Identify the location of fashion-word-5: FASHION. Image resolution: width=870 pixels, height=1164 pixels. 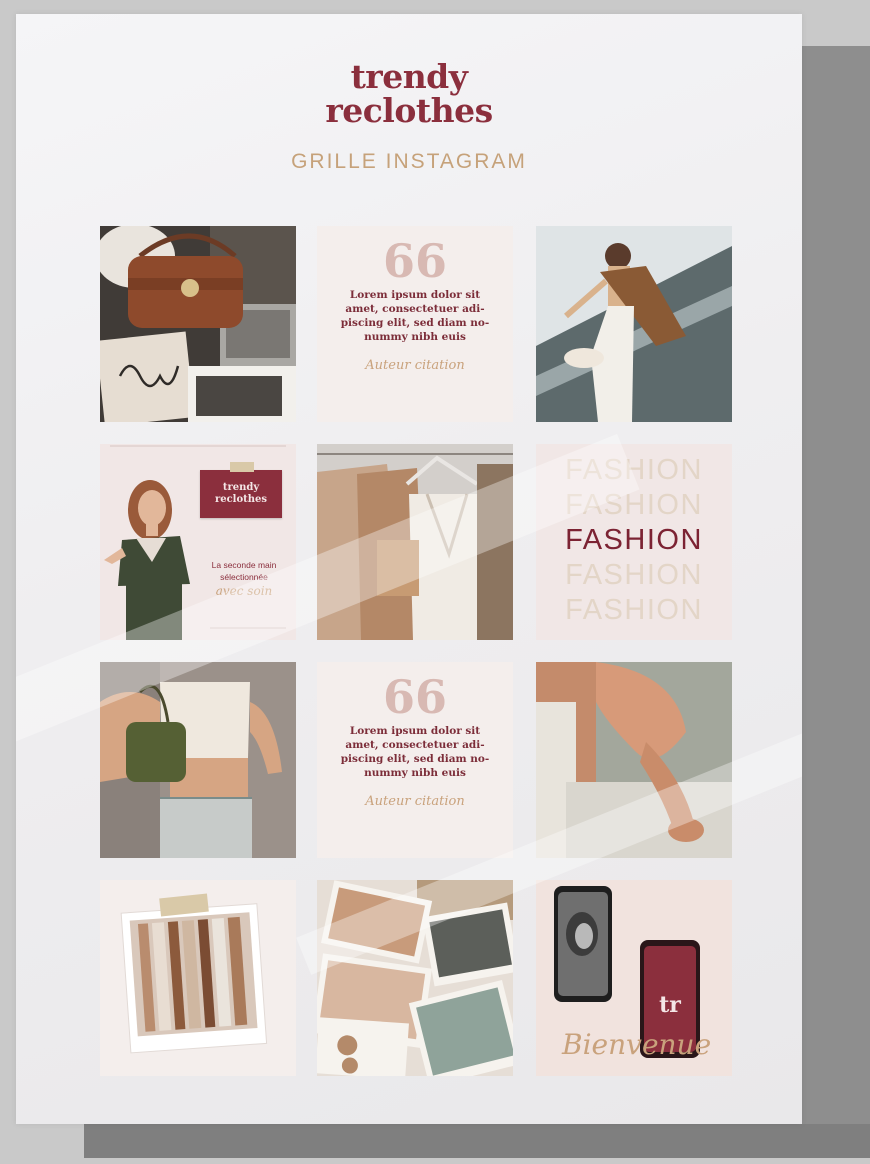
(634, 610).